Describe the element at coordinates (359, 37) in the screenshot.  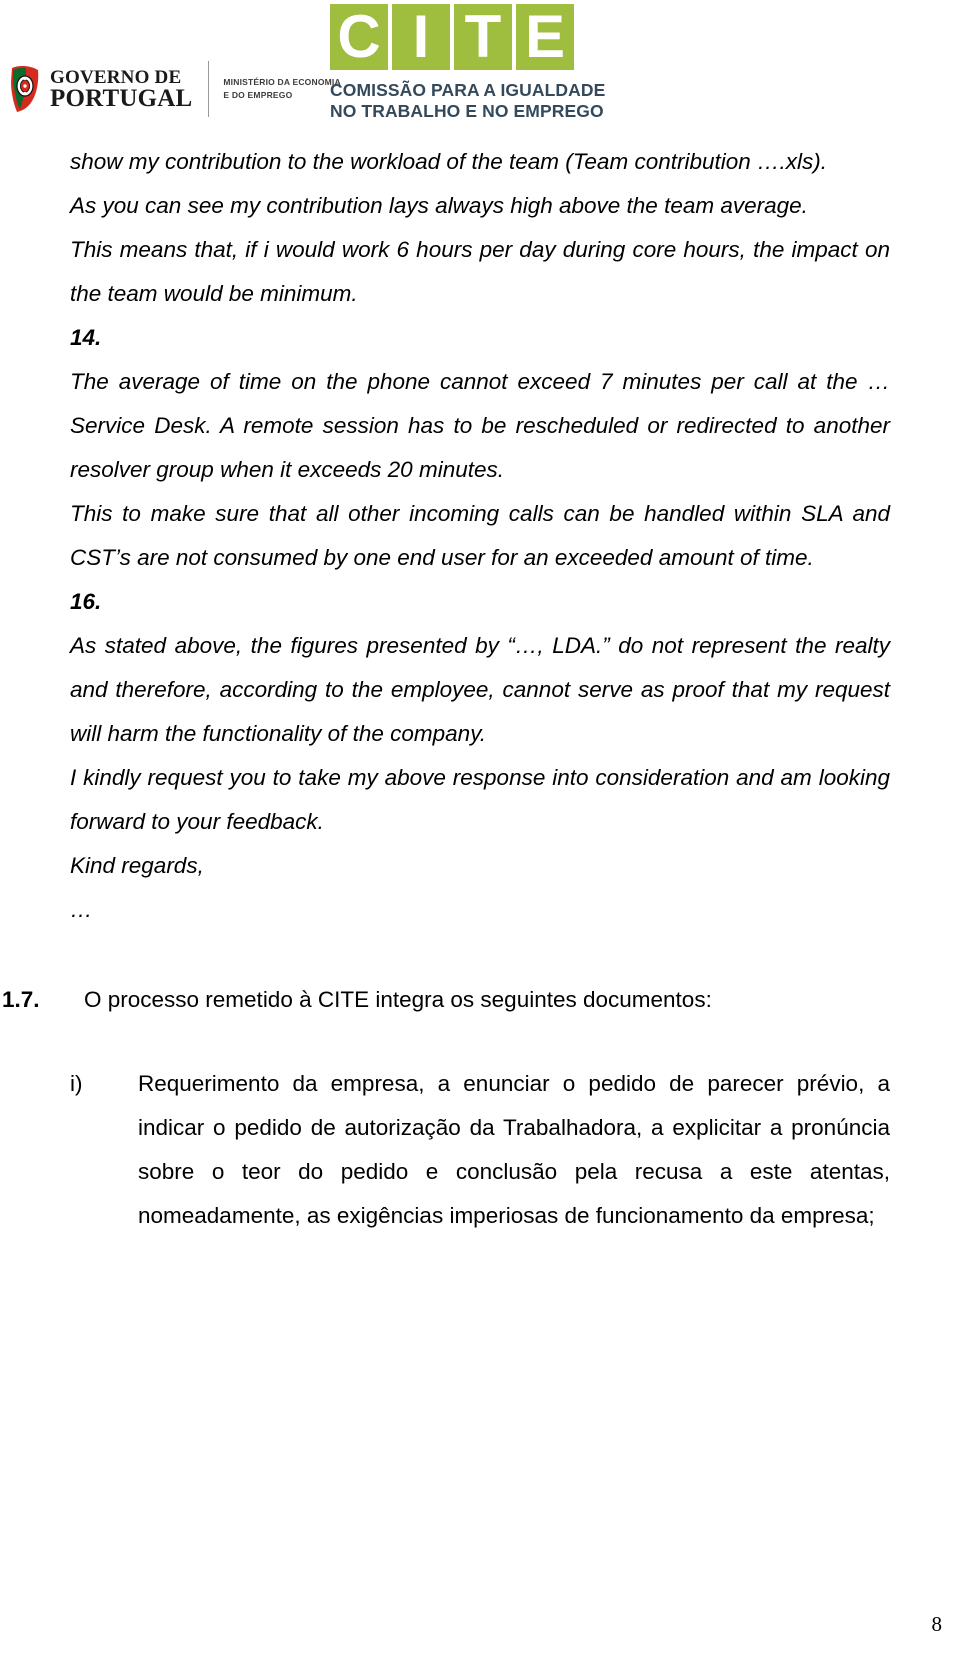
I see `cite-letter-c: C` at that location.